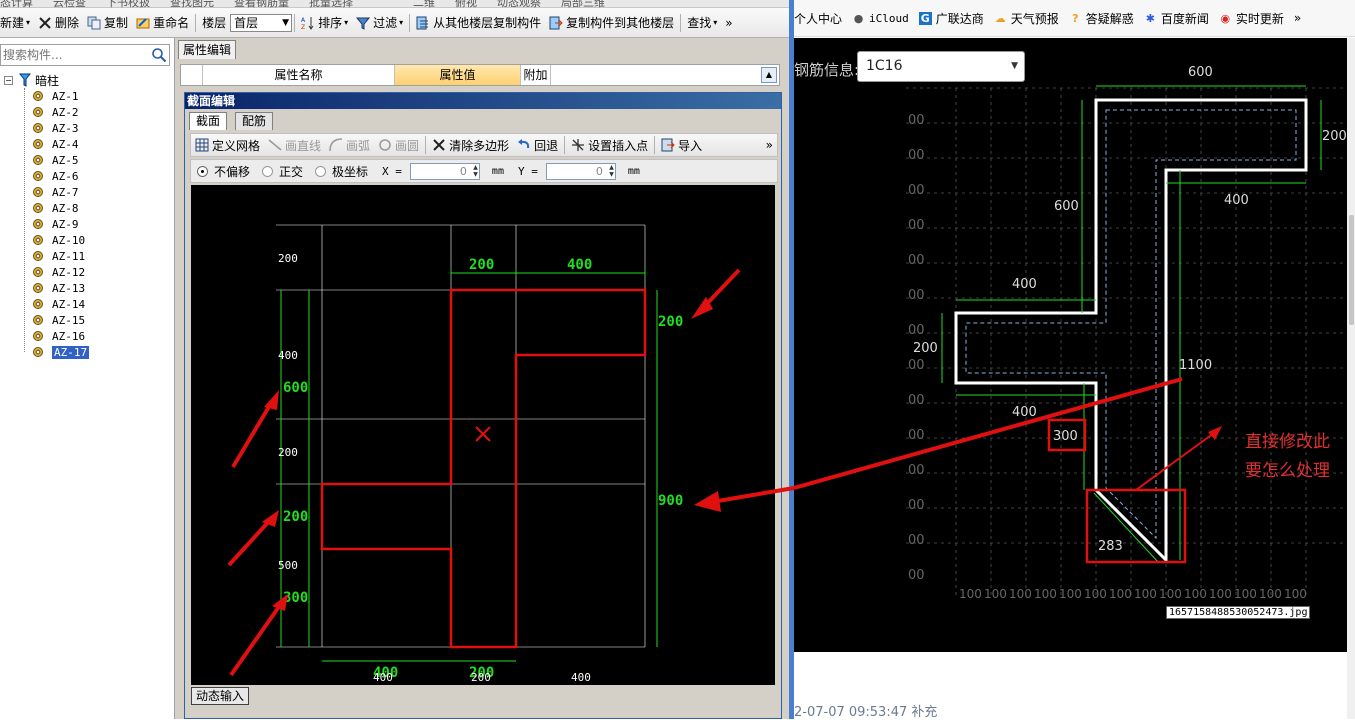 This screenshot has width=1355, height=720. What do you see at coordinates (58, 304) in the screenshot?
I see `tree-item: AZ-14` at bounding box center [58, 304].